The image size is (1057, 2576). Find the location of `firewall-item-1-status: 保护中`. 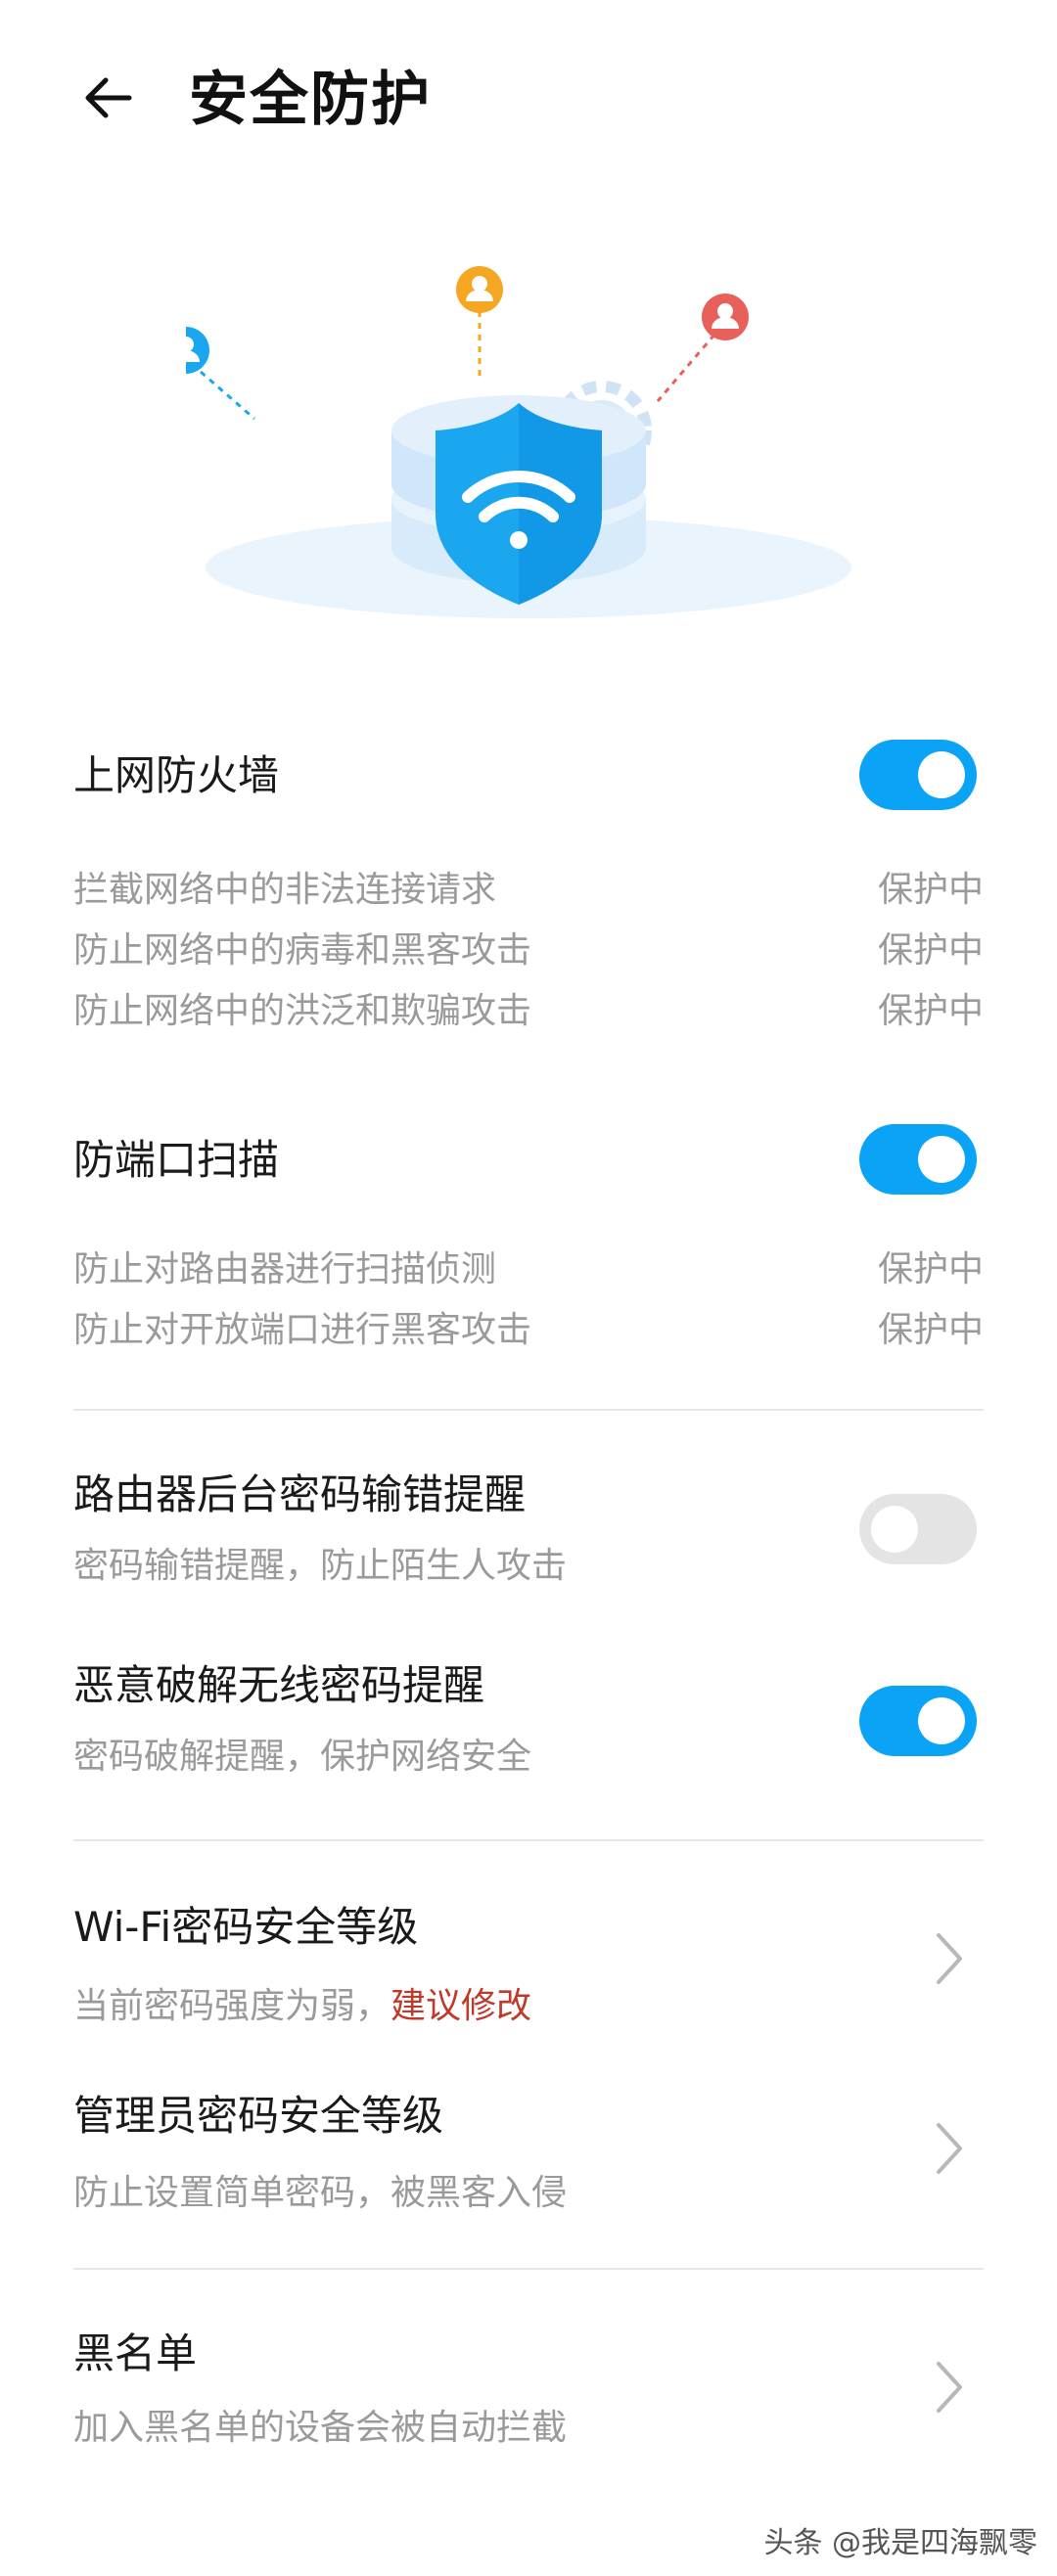

firewall-item-1-status: 保护中 is located at coordinates (931, 890).